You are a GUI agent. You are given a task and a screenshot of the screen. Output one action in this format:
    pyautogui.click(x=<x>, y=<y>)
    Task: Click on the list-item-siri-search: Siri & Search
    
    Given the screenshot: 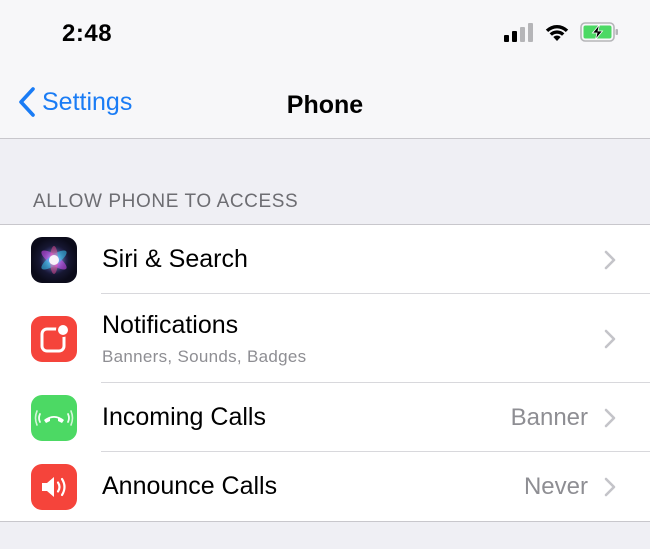 What is the action you would take?
    pyautogui.click(x=325, y=259)
    